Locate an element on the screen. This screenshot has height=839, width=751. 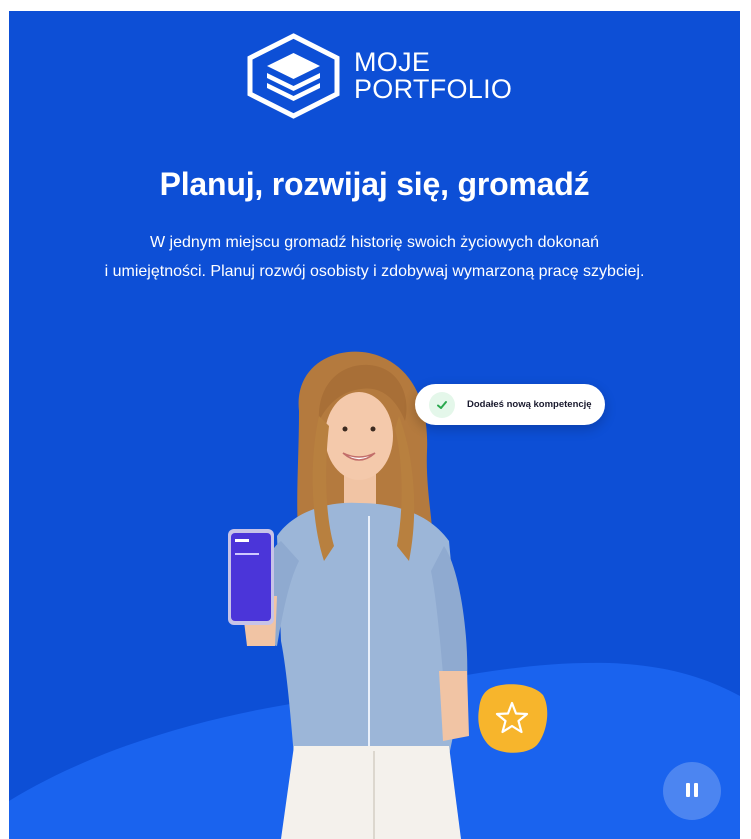
logo-wordmark: MOJE PORTFOLIO is located at coordinates (433, 76).